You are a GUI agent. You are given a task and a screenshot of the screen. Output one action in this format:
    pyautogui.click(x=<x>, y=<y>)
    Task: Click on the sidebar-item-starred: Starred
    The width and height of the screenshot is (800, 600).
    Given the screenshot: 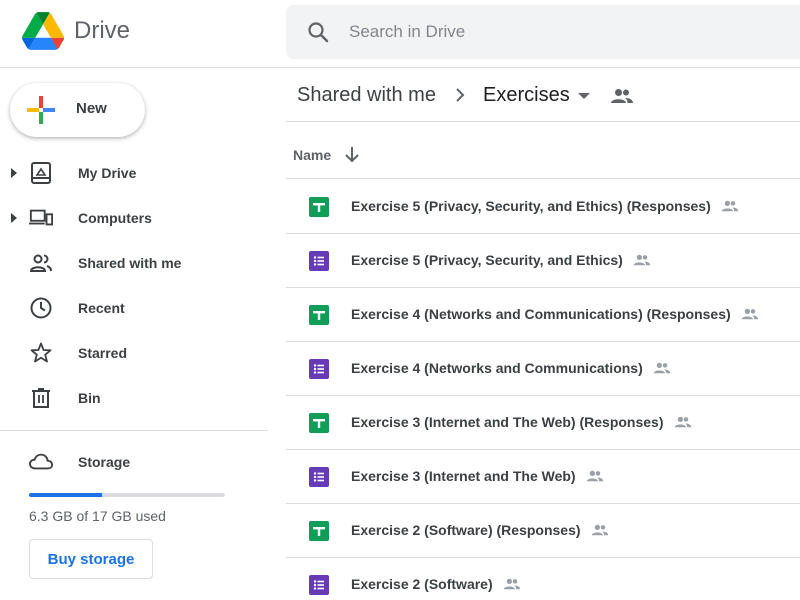 What is the action you would take?
    pyautogui.click(x=134, y=353)
    